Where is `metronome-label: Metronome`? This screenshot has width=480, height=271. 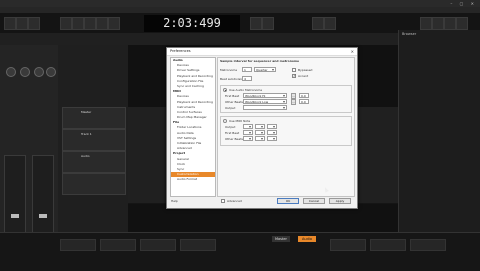
metronome-label: Metronome is located at coordinates (229, 70).